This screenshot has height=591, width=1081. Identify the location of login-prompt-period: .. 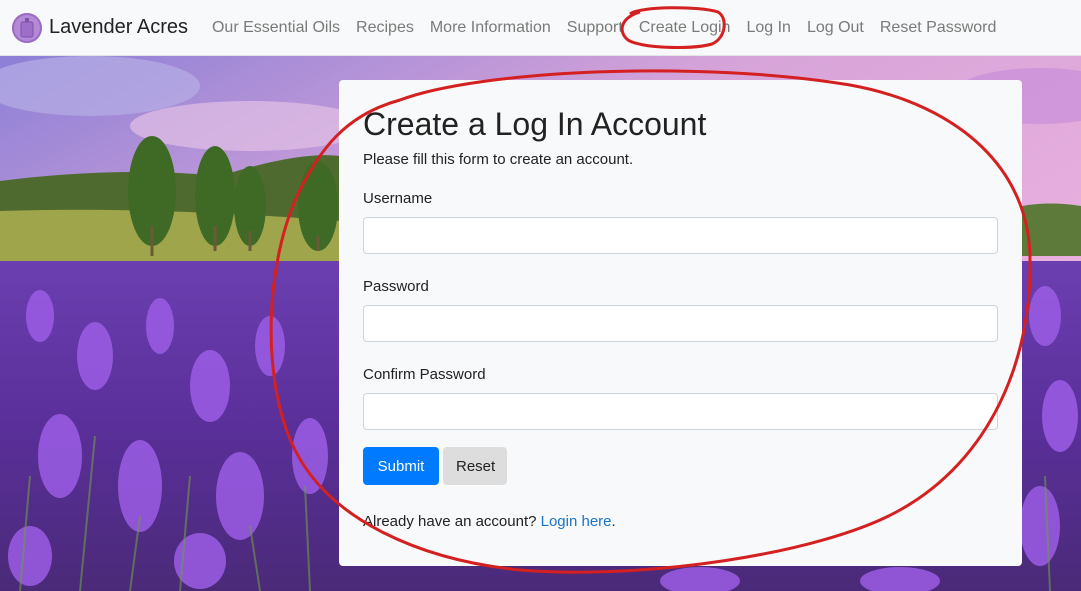
(613, 521).